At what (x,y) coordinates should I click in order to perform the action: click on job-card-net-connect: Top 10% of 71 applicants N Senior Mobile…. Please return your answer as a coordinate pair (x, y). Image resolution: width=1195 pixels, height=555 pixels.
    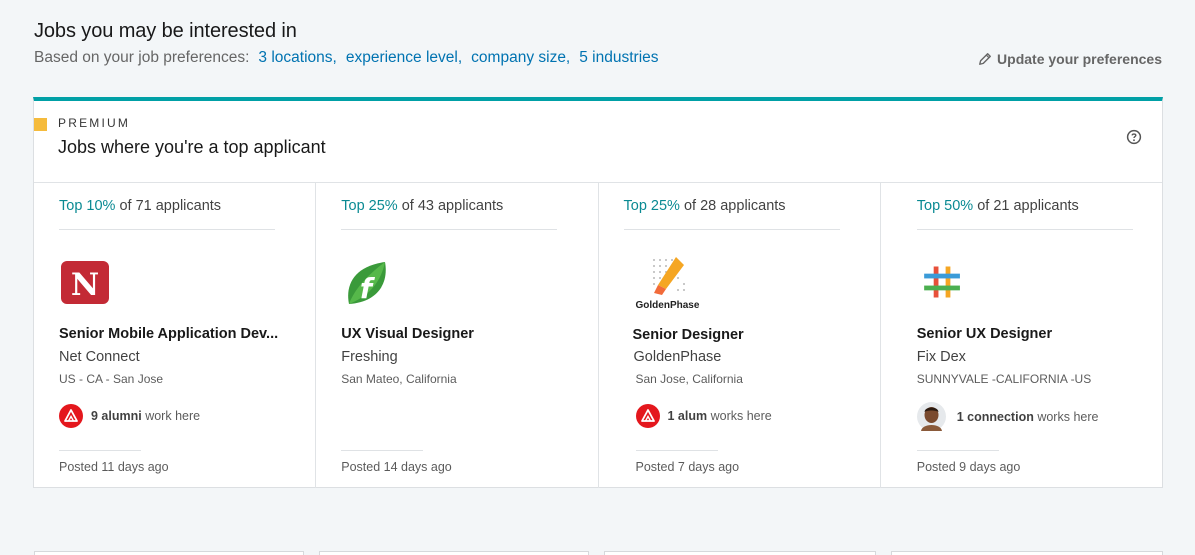
    Looking at the image, I should click on (175, 335).